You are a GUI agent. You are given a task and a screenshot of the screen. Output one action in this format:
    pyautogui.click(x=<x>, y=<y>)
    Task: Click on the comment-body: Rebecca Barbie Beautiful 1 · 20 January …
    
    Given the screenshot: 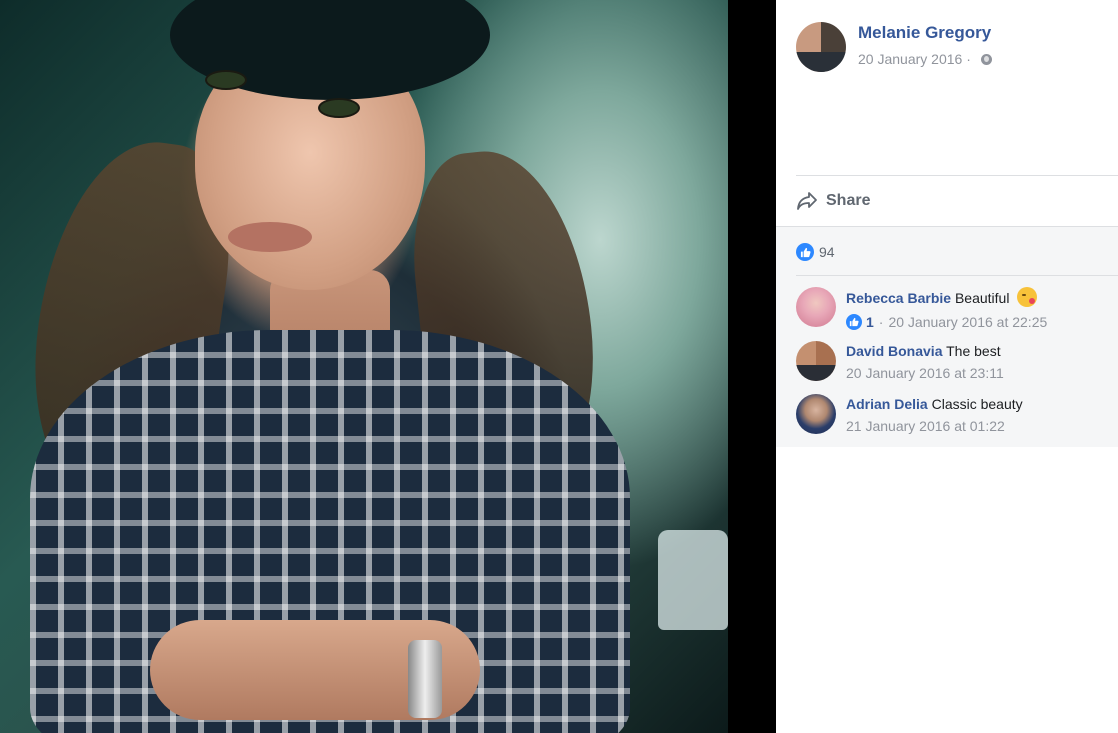 What is the action you would take?
    pyautogui.click(x=981, y=309)
    